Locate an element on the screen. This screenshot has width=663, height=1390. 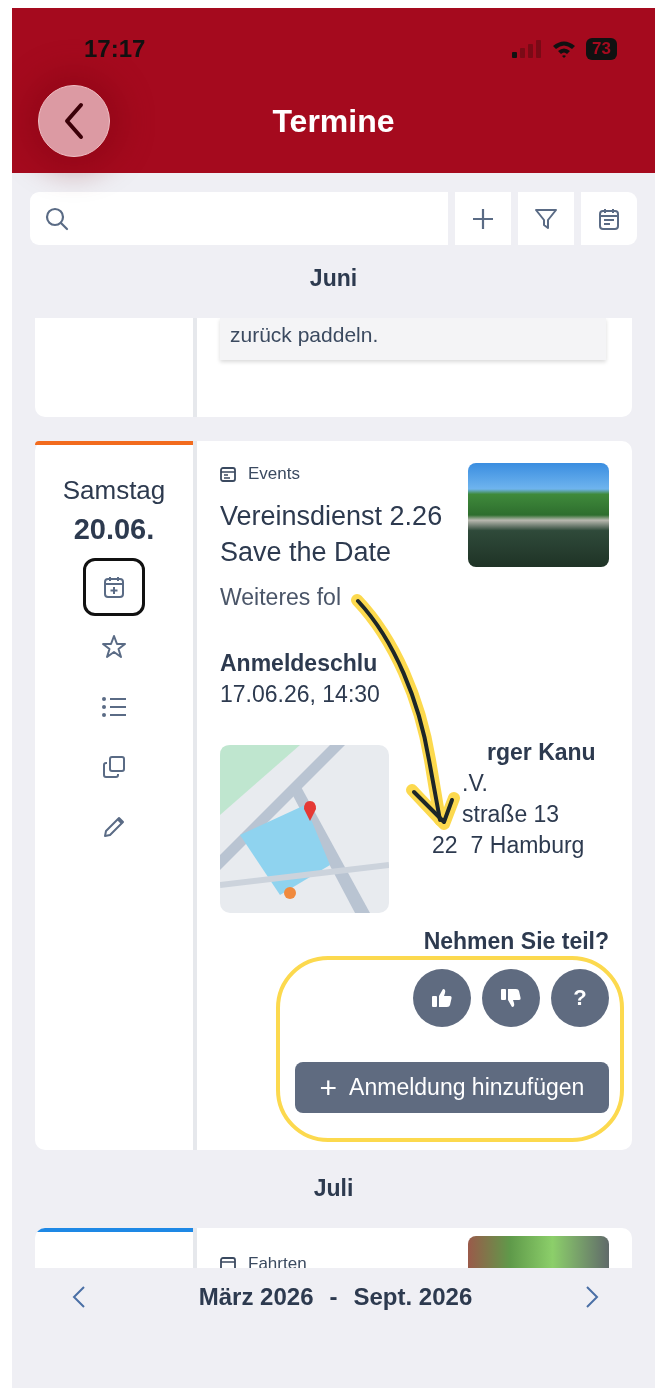
thumbs-down-icon is located at coordinates (511, 998).